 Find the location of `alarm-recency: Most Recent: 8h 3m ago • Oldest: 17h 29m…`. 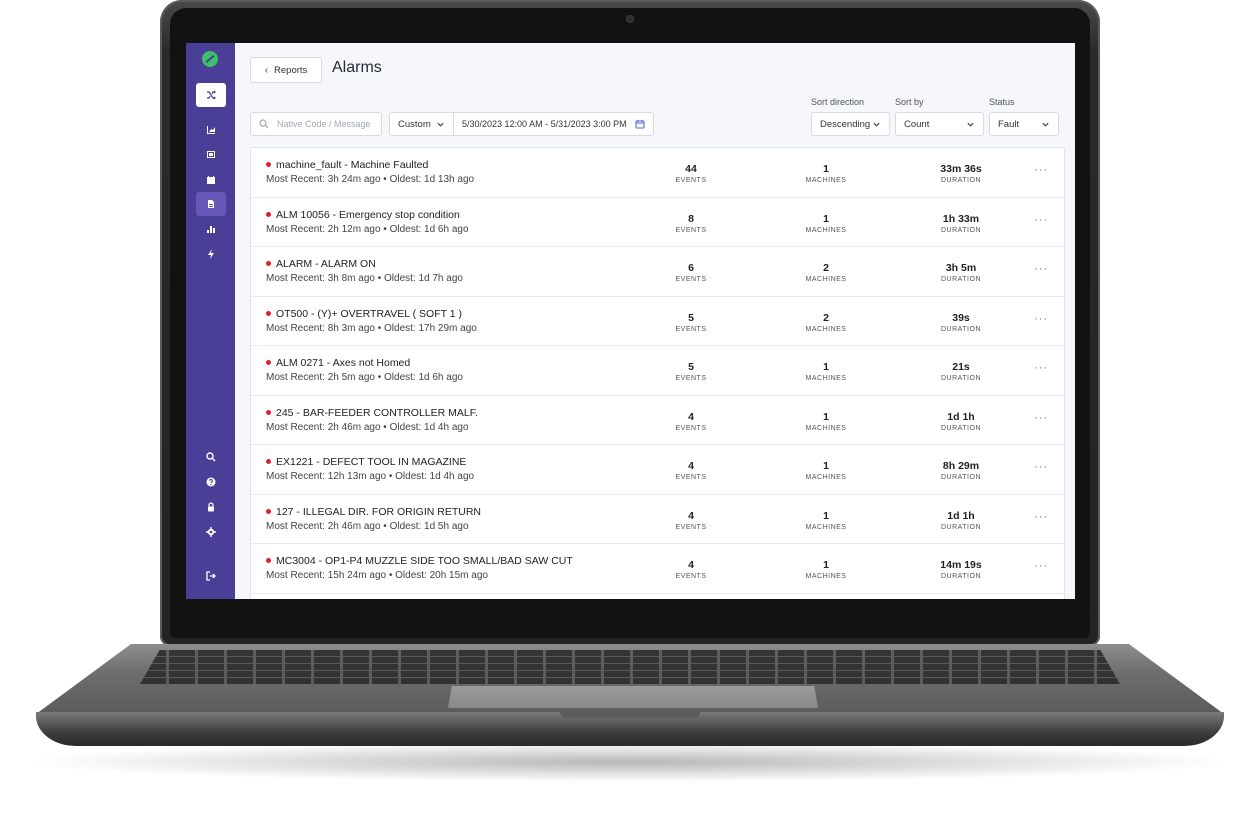

alarm-recency: Most Recent: 8h 3m ago • Oldest: 17h 29m… is located at coordinates (371, 328).